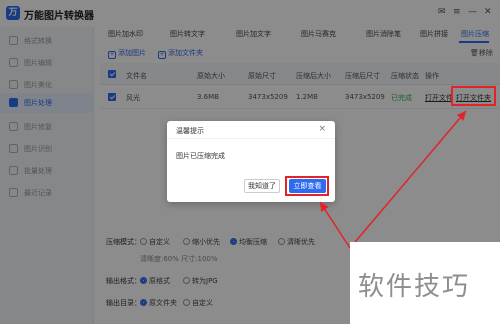 This screenshot has height=324, width=500. I want to click on watermark-text: 软件技巧, so click(414, 287).